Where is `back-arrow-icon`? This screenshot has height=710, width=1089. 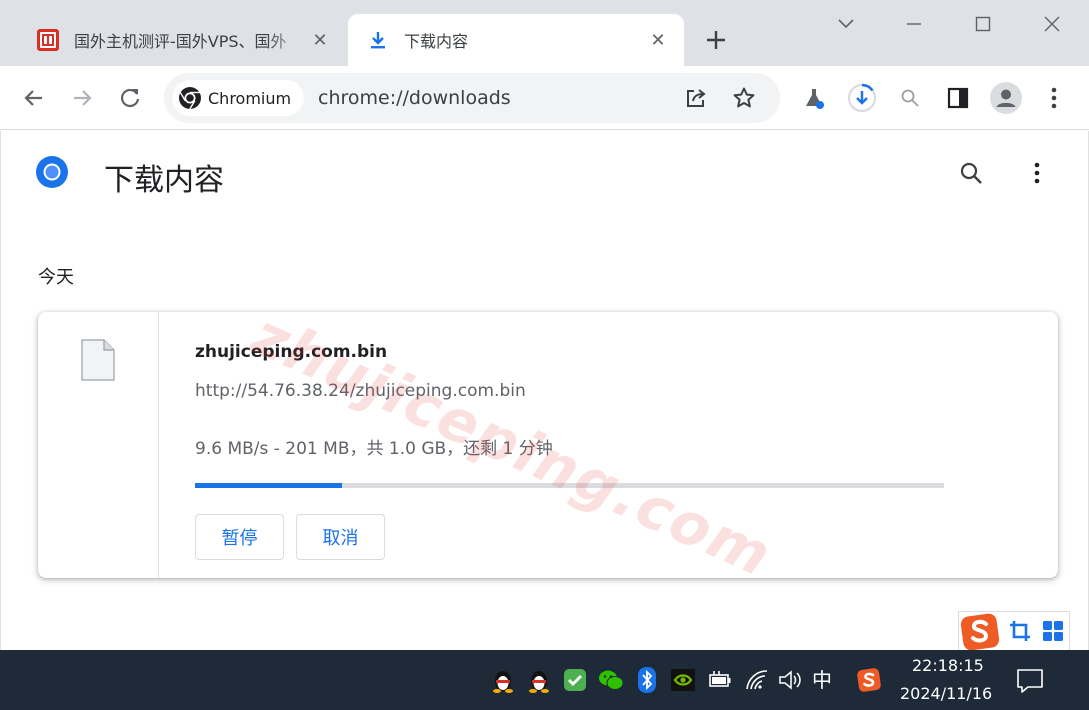 back-arrow-icon is located at coordinates (34, 98).